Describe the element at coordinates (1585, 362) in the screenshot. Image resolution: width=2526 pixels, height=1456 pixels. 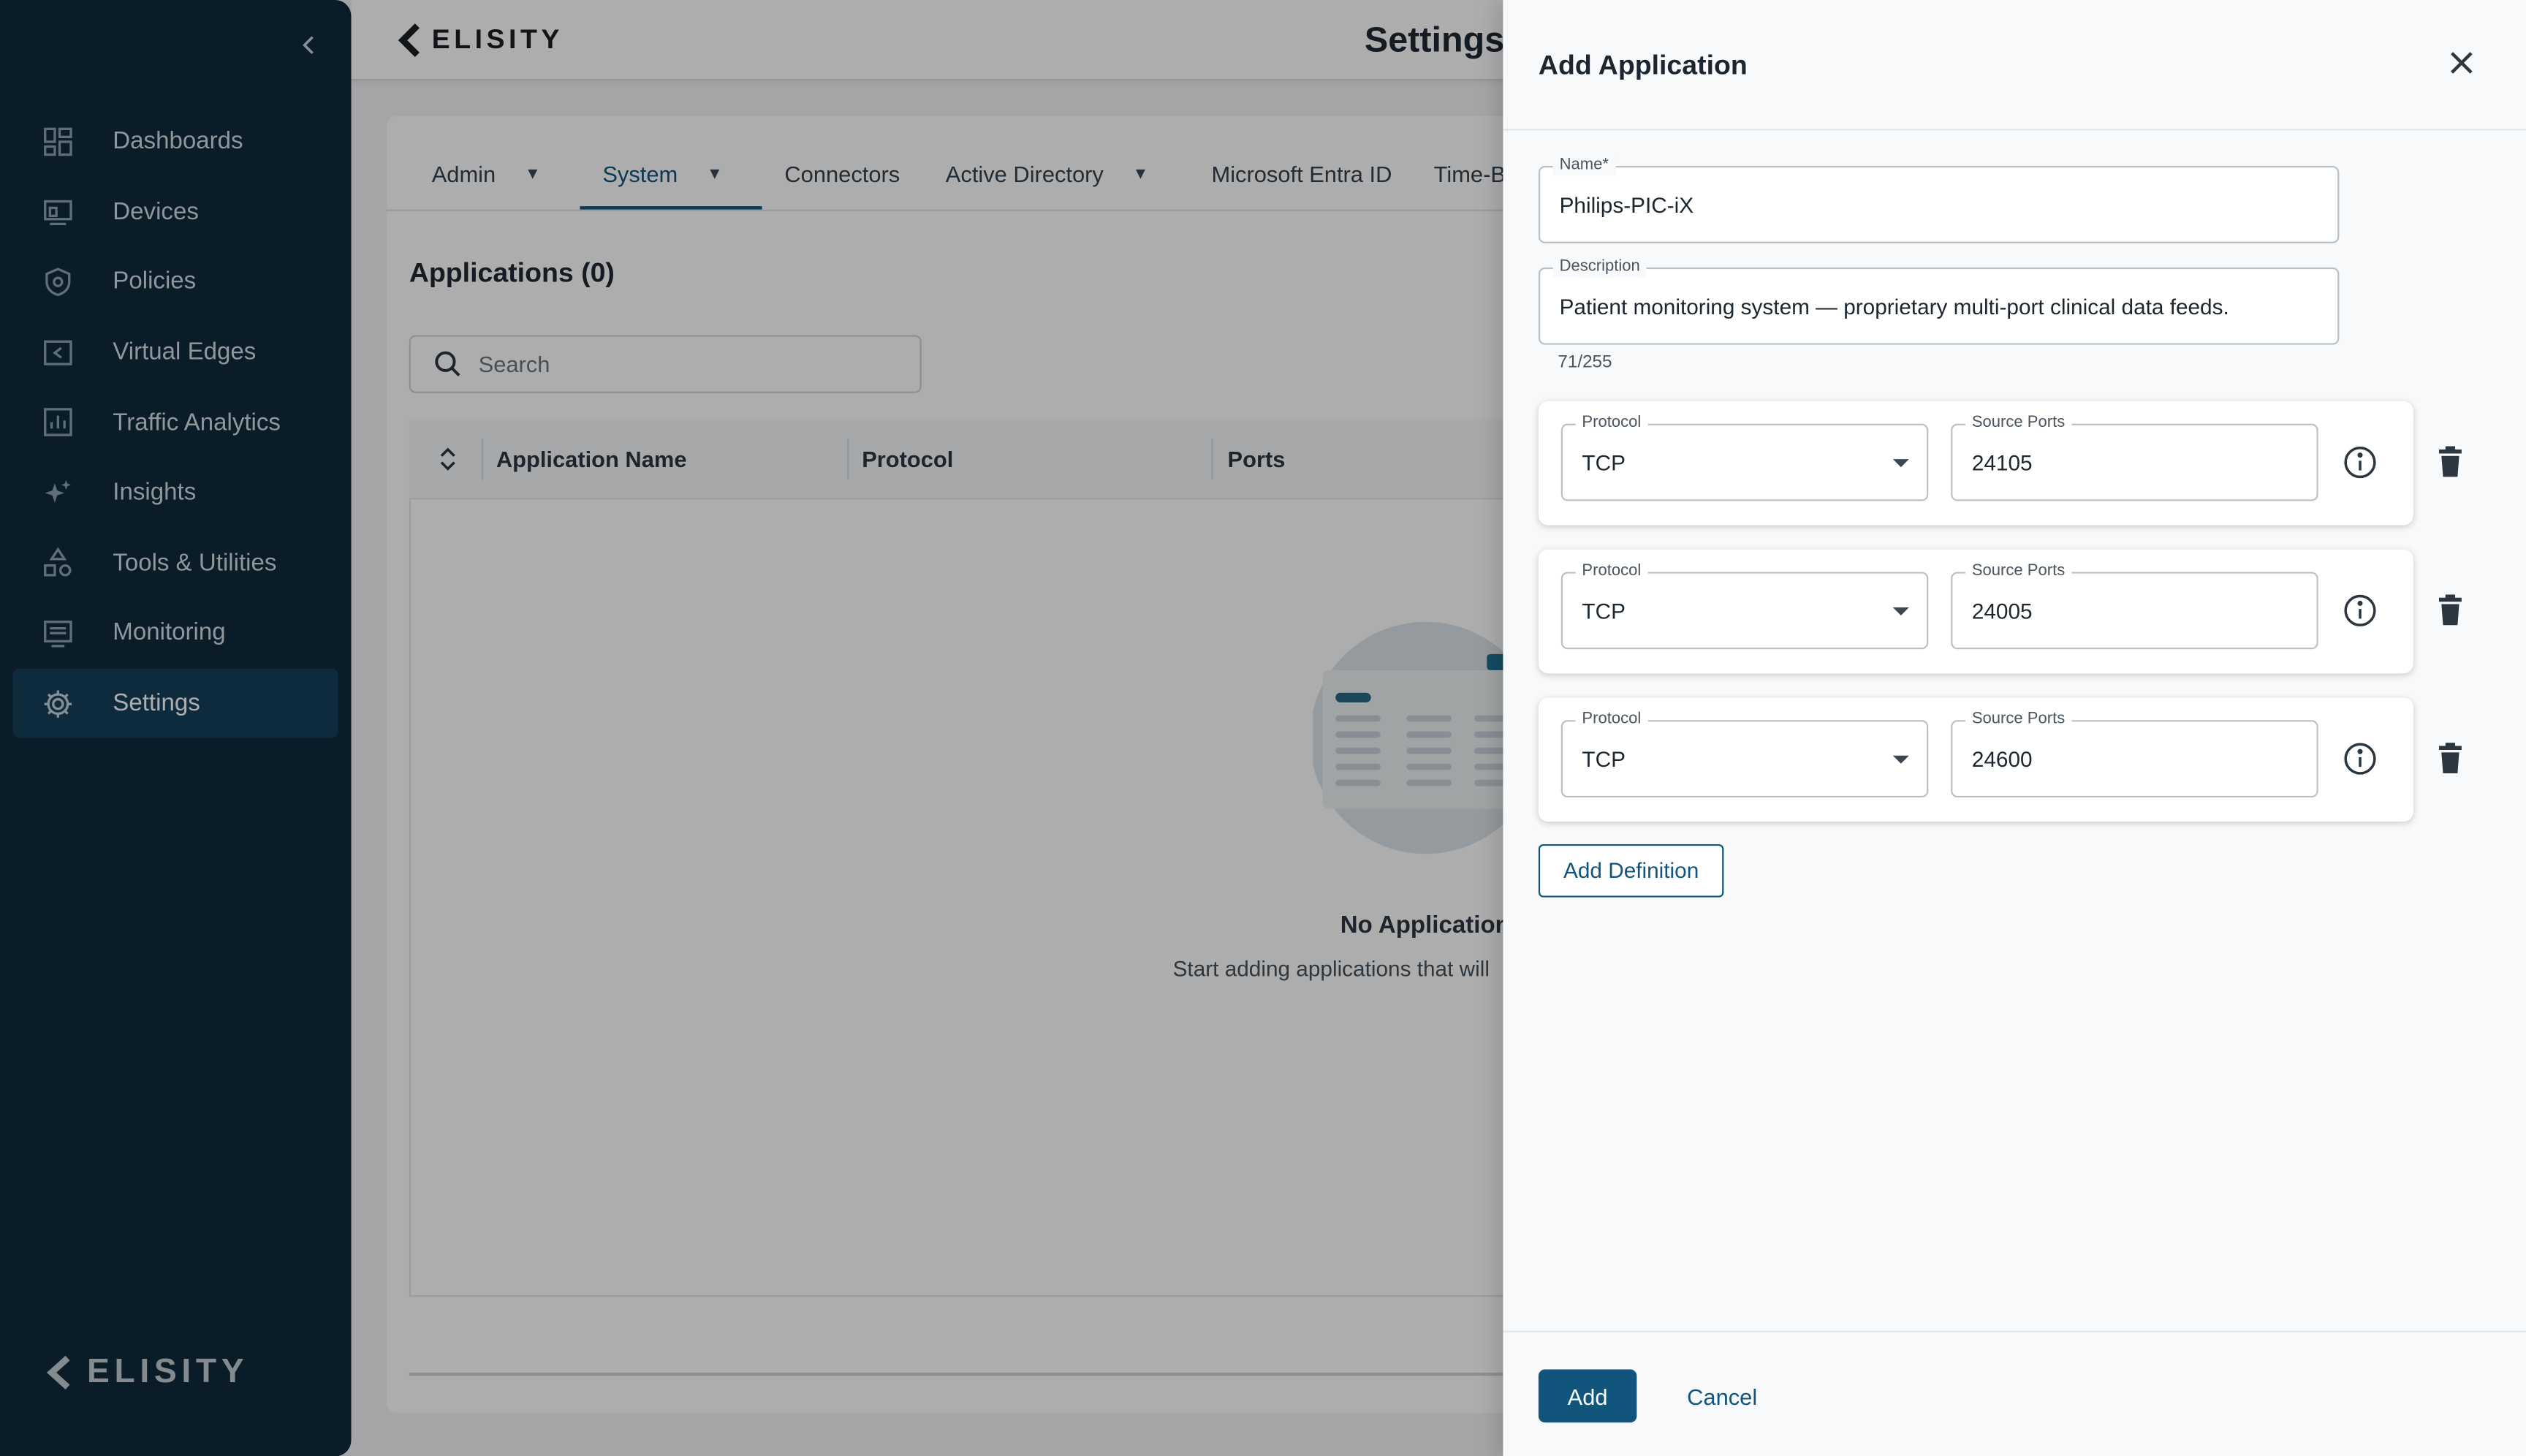
I see `character-counter: 71/255` at that location.